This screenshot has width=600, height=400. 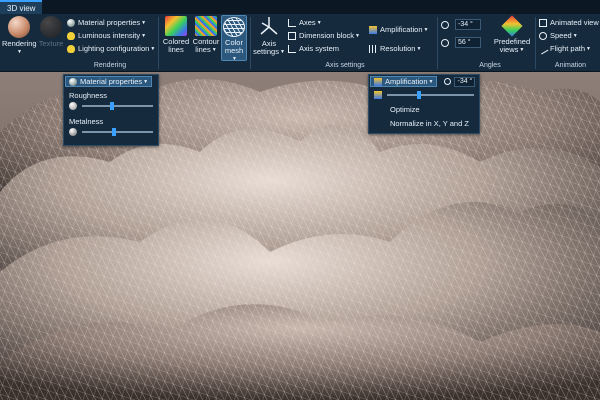 I want to click on colored-lines-button: Colored lines, so click(x=176, y=35).